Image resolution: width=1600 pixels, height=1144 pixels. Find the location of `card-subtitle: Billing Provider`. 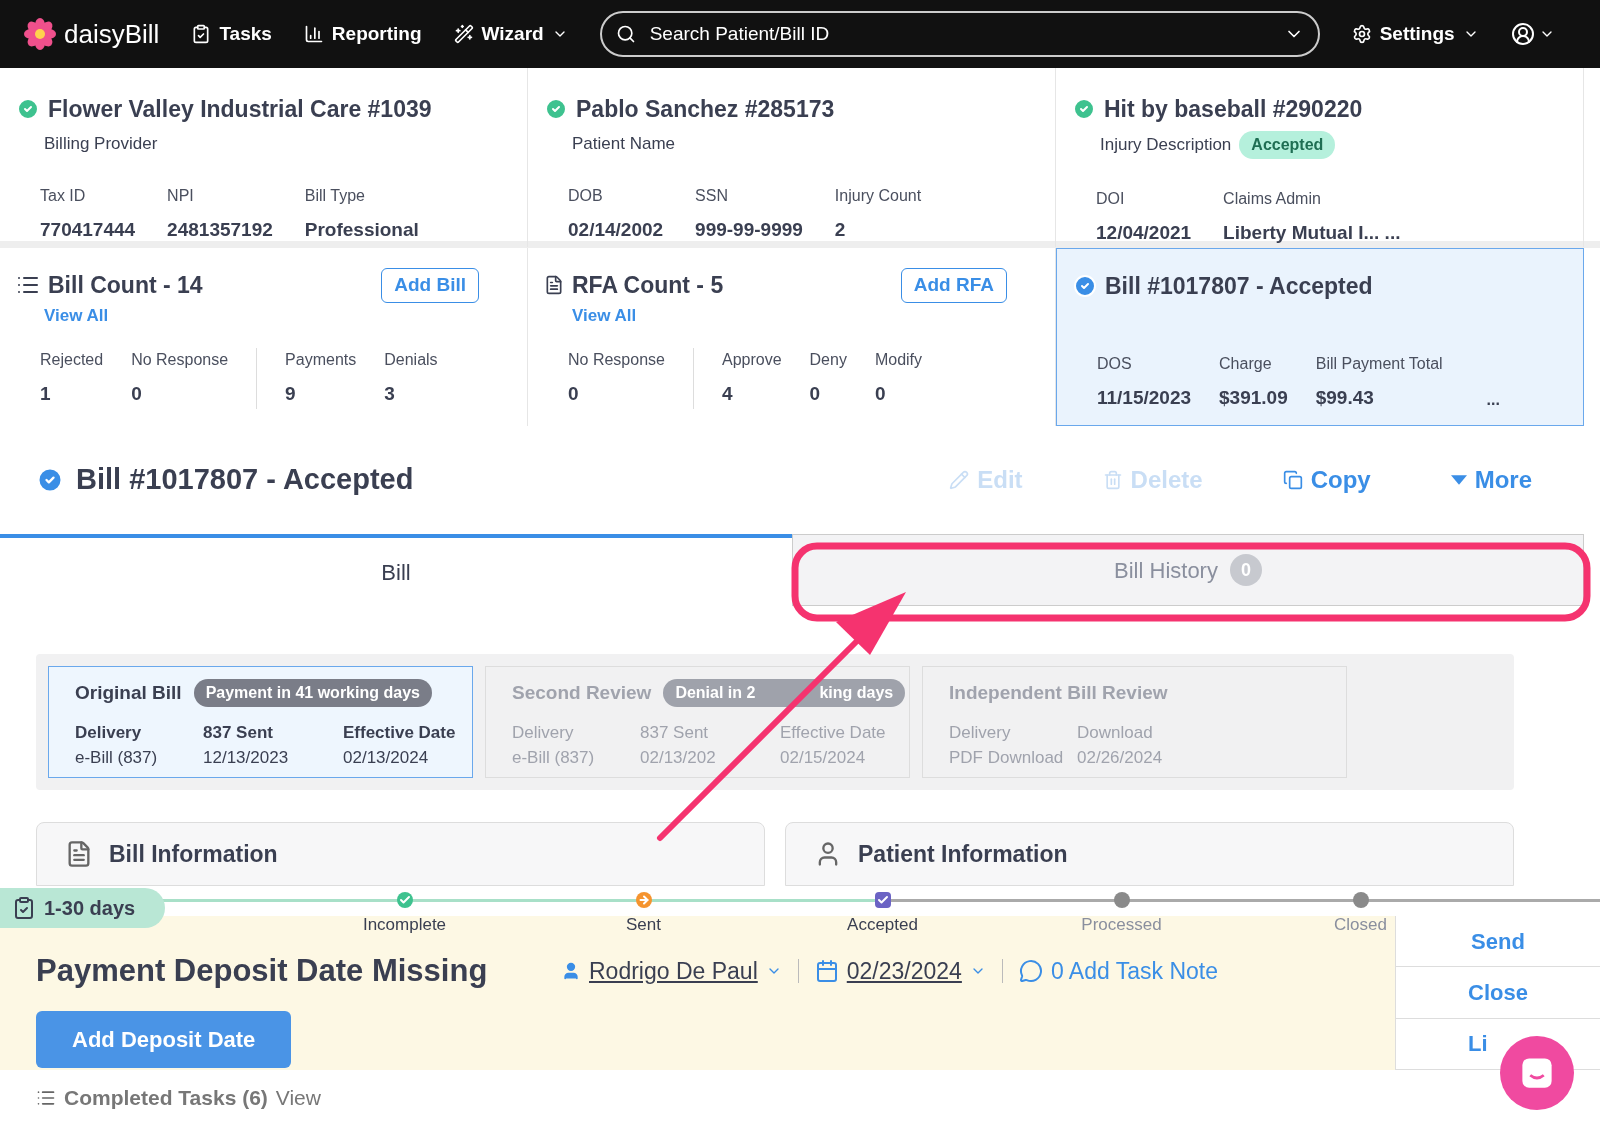

card-subtitle: Billing Provider is located at coordinates (101, 143).